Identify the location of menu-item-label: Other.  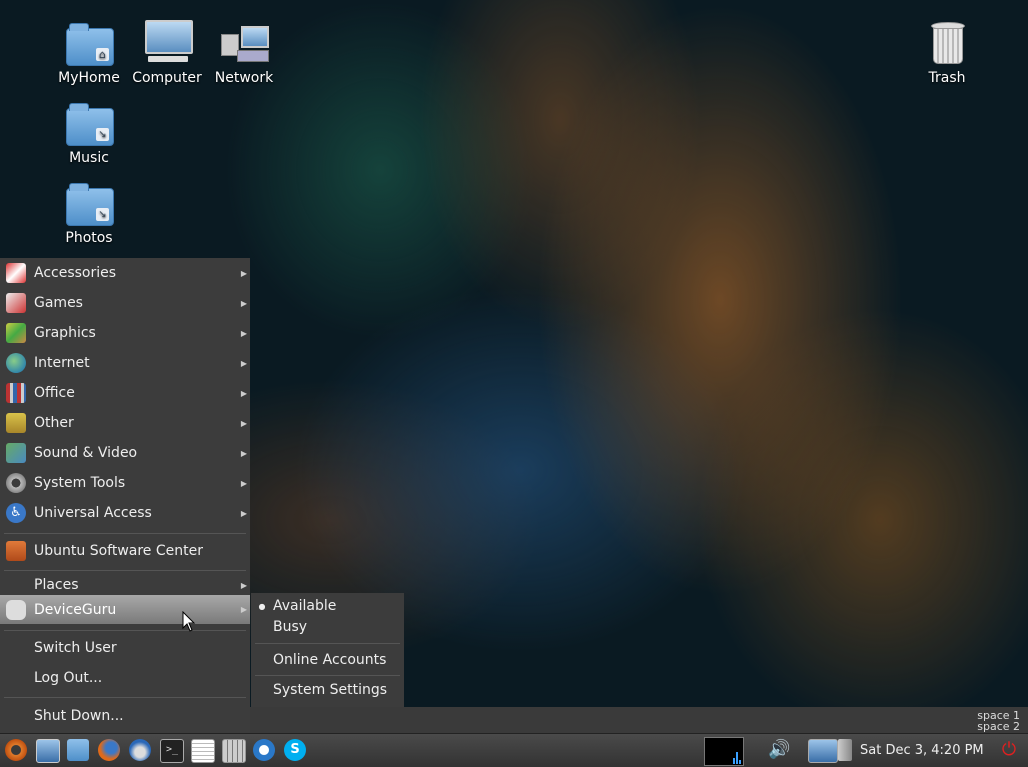
(54, 423).